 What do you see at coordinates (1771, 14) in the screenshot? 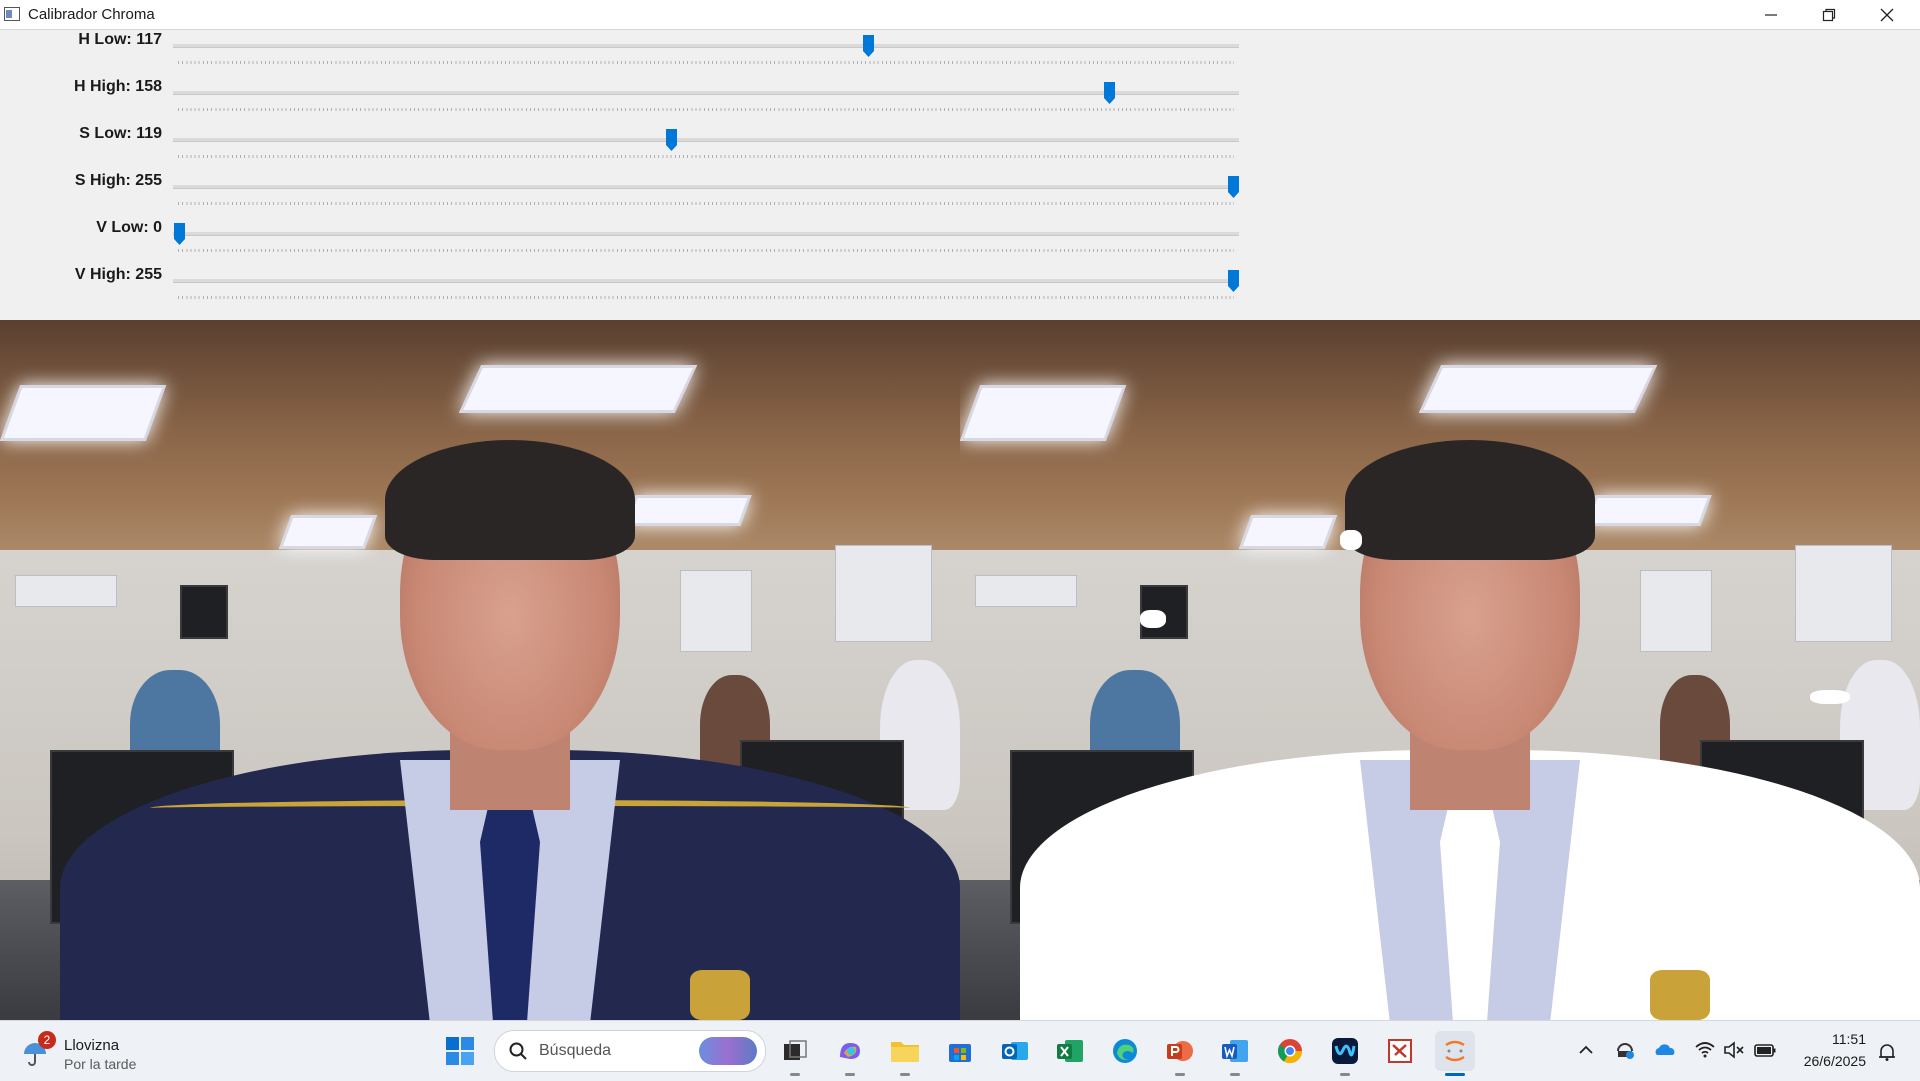
I see `minimize-button` at bounding box center [1771, 14].